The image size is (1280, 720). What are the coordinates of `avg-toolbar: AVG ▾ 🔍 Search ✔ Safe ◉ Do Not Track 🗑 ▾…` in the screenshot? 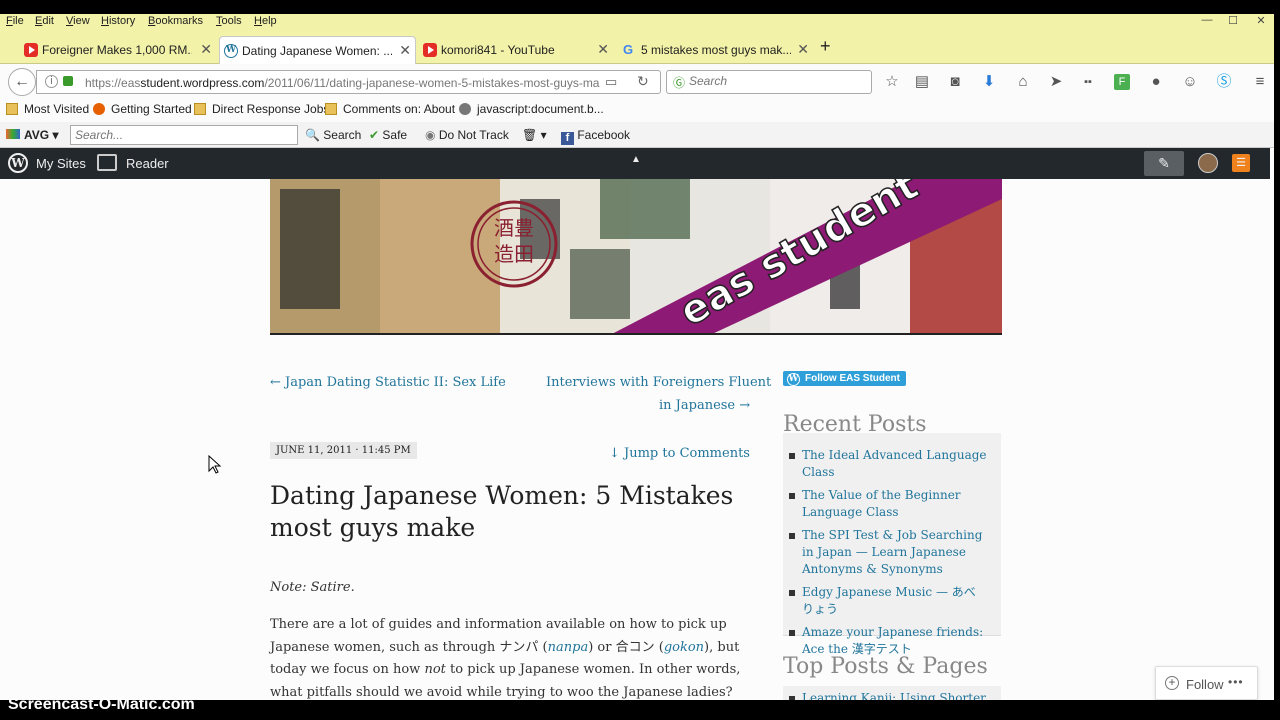 It's located at (637, 135).